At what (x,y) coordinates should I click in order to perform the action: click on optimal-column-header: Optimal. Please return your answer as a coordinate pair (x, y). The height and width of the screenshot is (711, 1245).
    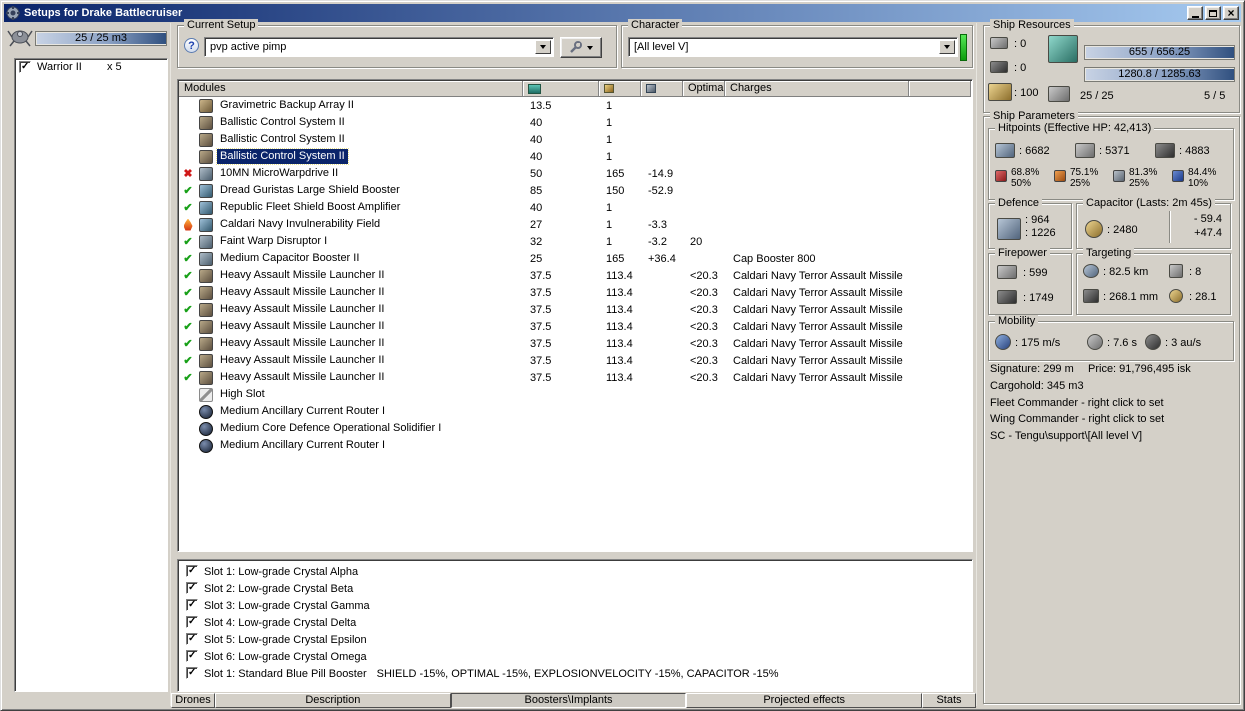
    Looking at the image, I should click on (704, 88).